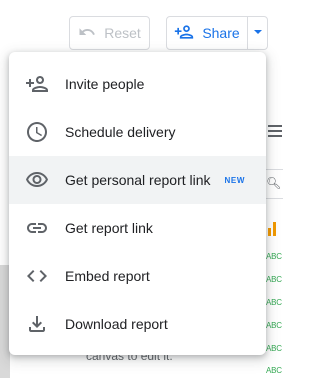  Describe the element at coordinates (120, 132) in the screenshot. I see `menu-item-label: Schedule delivery` at that location.